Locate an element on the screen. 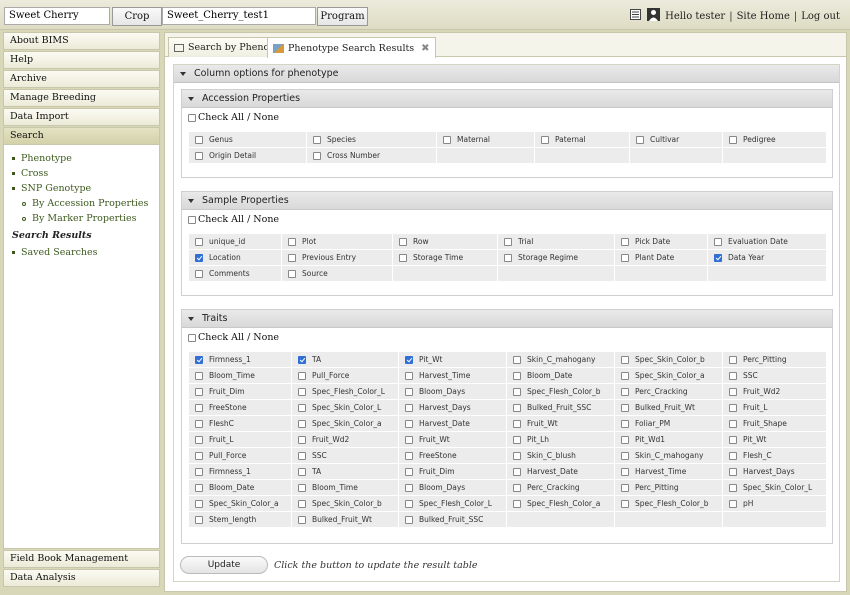 The width and height of the screenshot is (850, 595). logout-link: Log out is located at coordinates (820, 16).